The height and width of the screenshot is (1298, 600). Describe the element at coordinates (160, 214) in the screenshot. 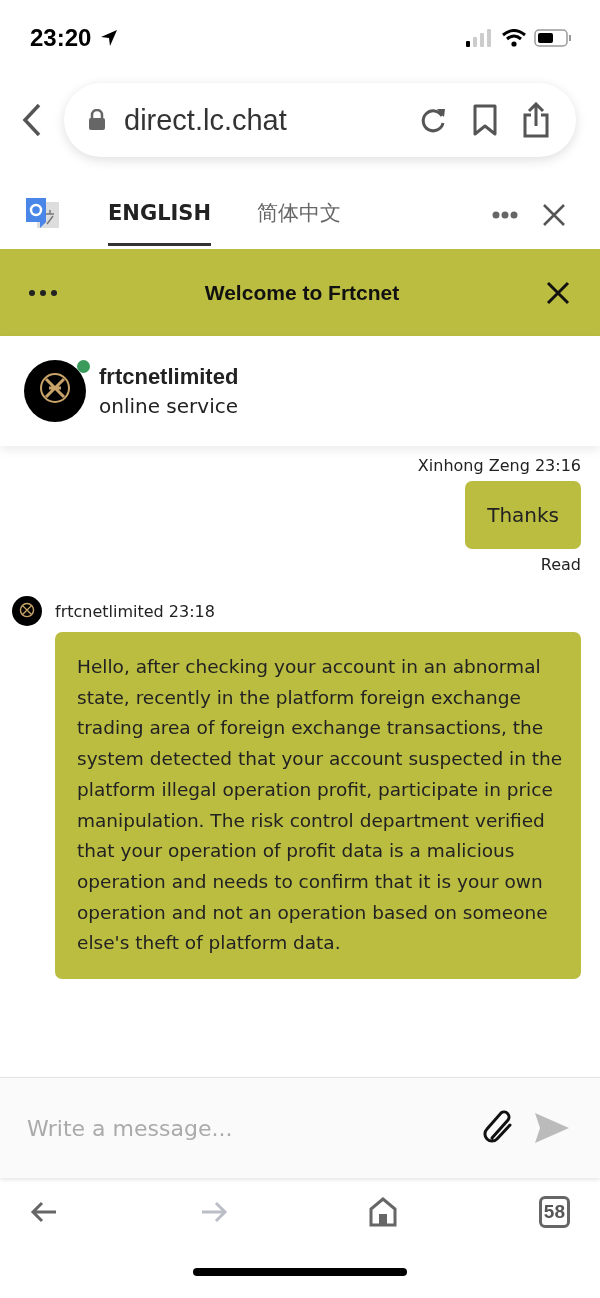

I see `language-tab: ENGLISH` at that location.